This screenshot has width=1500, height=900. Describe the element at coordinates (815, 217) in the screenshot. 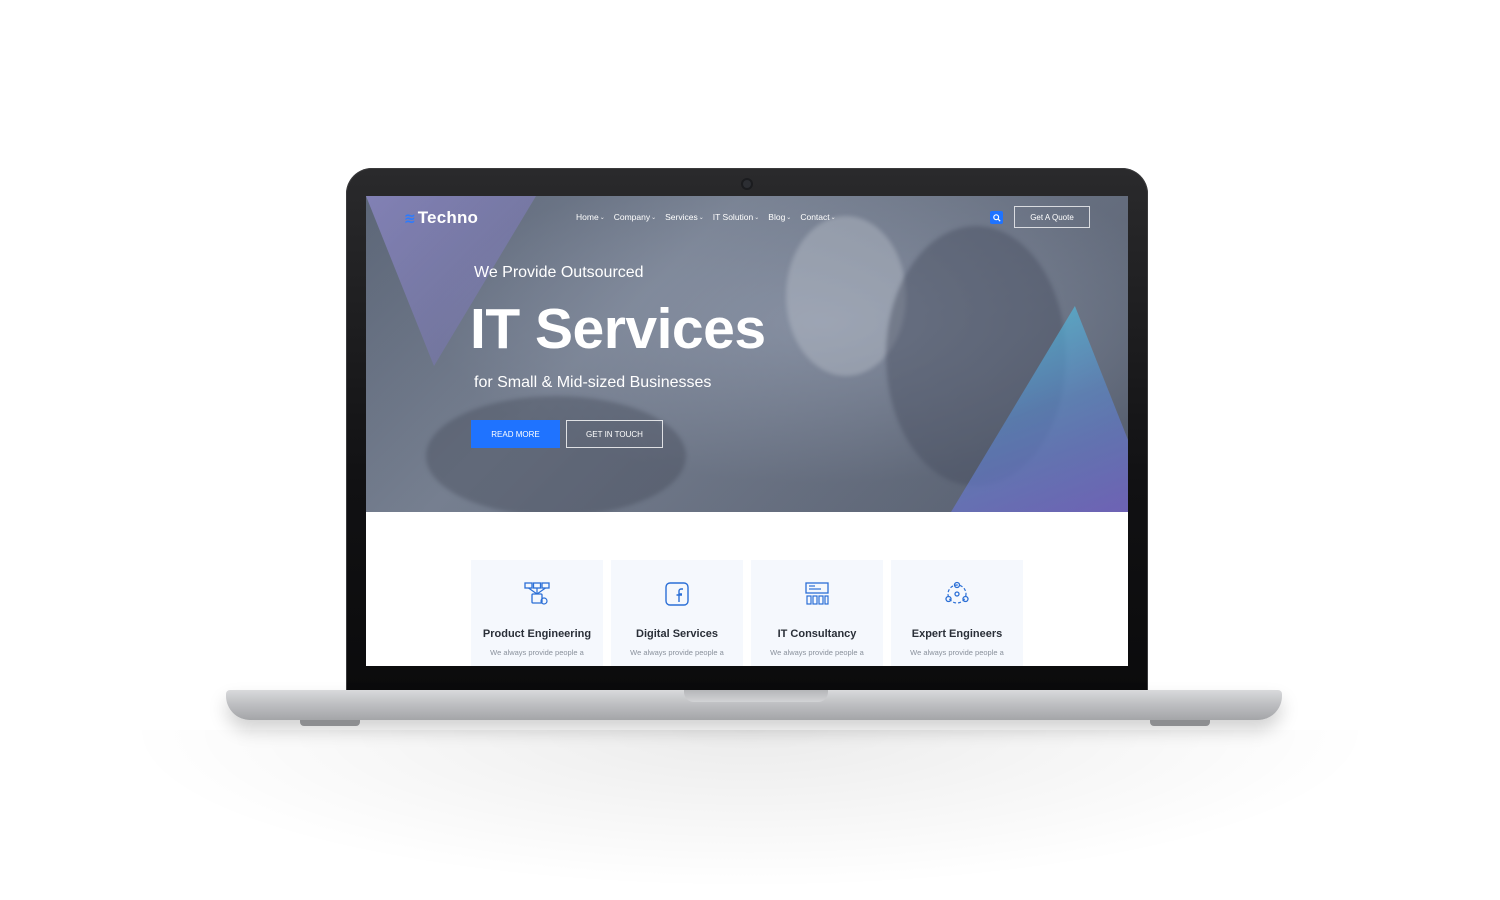

I see `nav-item-label: Contact` at that location.